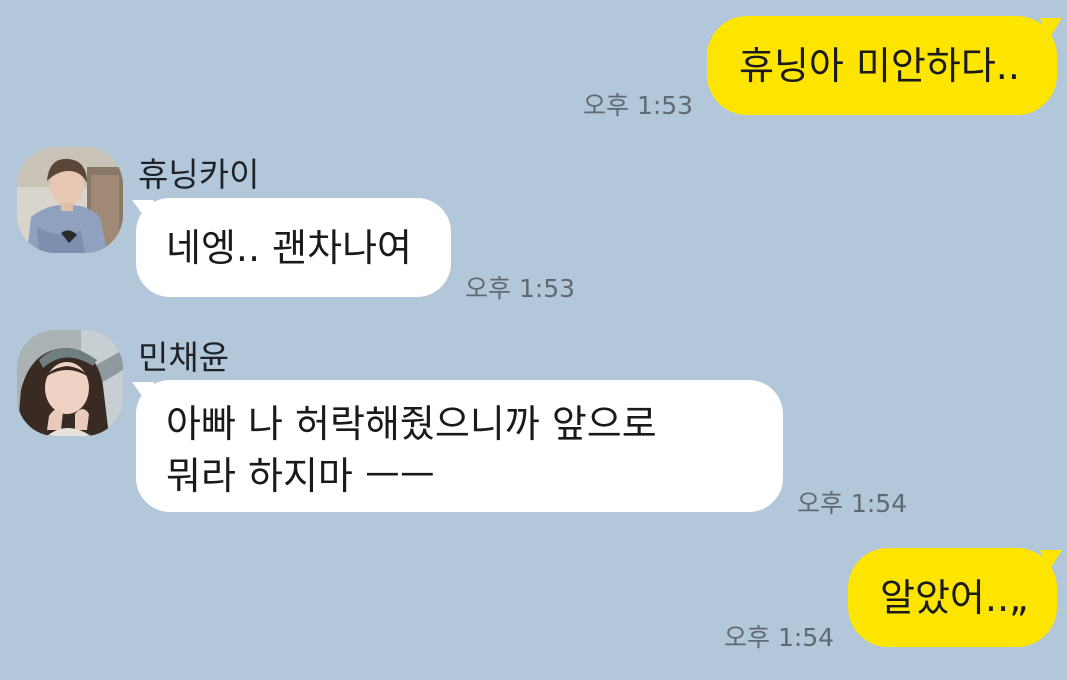  Describe the element at coordinates (300, 476) in the screenshot. I see `message-line: 뭐라 하지마 ㅡㅡ` at that location.